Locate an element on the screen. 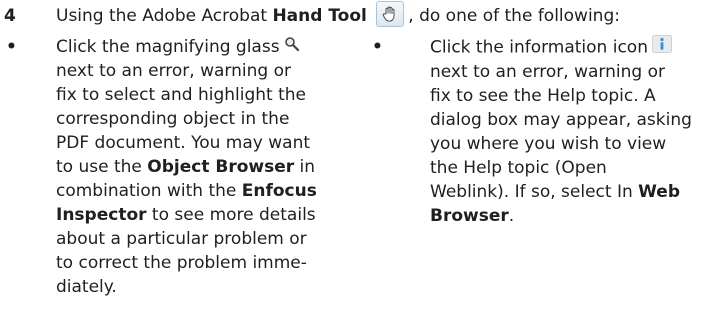 Image resolution: width=715 pixels, height=335 pixels. hand-tool-label: Hand Tool is located at coordinates (319, 16).